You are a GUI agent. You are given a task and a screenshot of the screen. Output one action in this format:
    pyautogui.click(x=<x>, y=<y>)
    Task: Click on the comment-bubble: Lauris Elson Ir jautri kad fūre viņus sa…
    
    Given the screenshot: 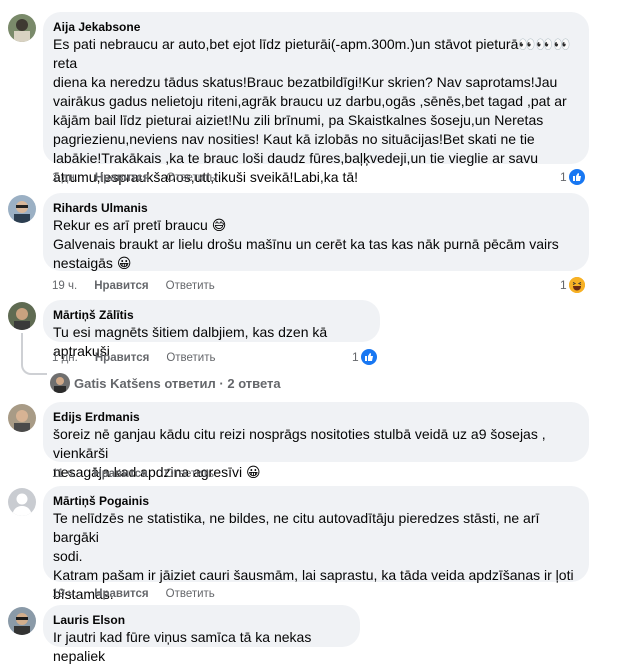 What is the action you would take?
    pyautogui.click(x=201, y=634)
    